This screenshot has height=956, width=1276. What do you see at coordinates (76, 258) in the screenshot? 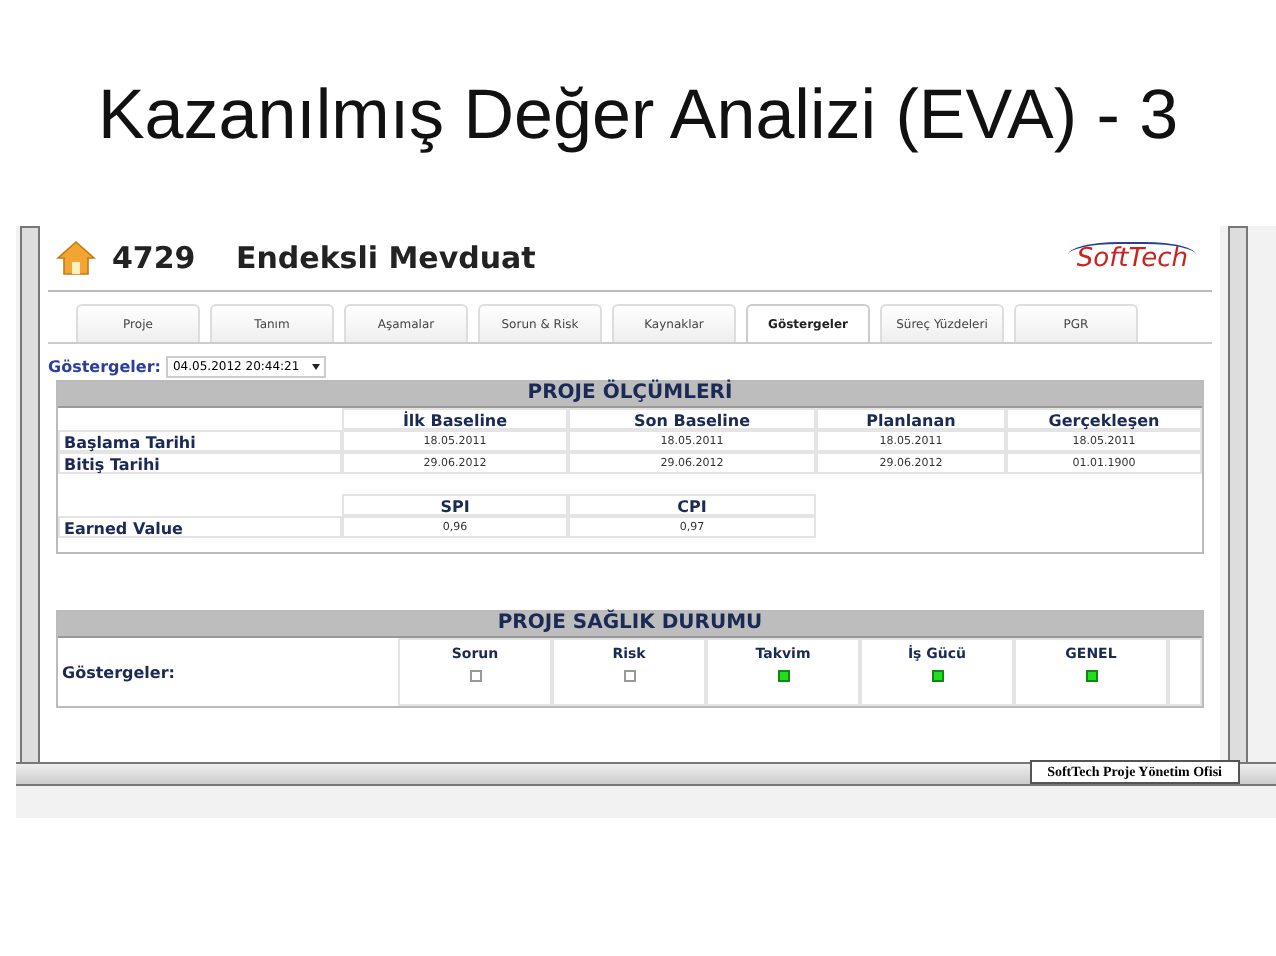
I see `home-icon` at bounding box center [76, 258].